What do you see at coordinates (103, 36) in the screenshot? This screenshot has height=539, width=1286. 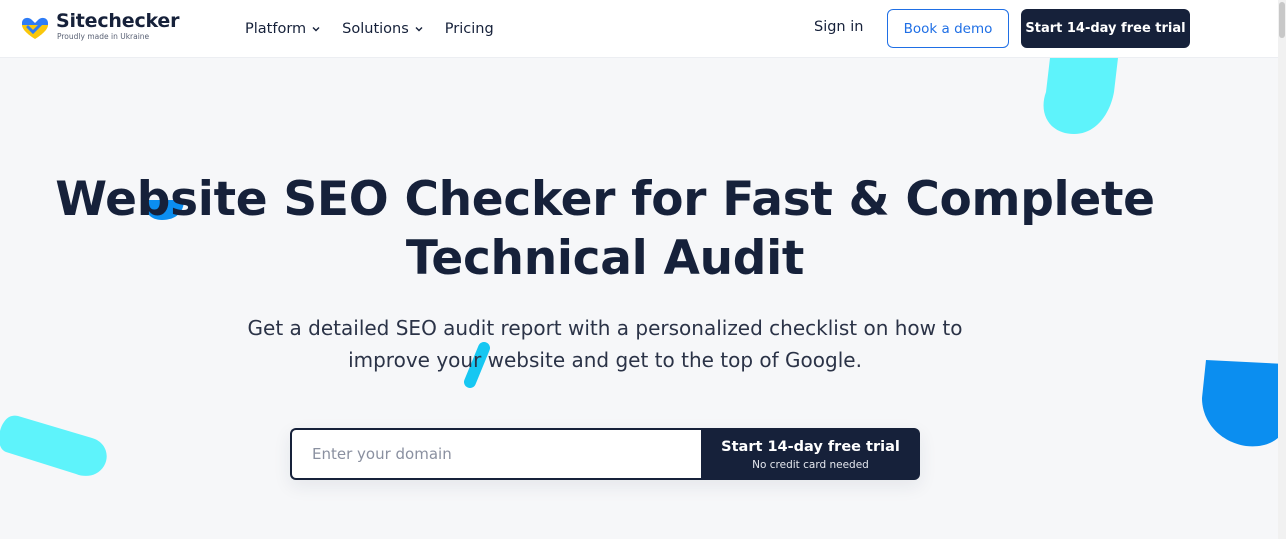 I see `brand-tagline: Proudly made in Ukraine` at bounding box center [103, 36].